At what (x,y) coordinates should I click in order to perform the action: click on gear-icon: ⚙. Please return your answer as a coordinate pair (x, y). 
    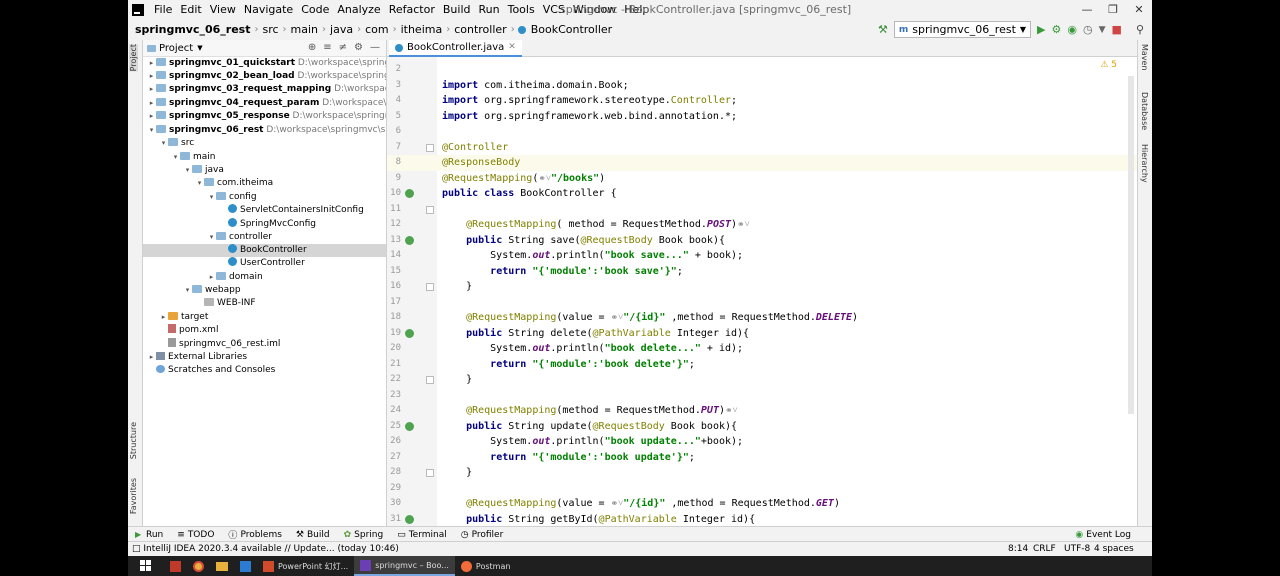
    Looking at the image, I should click on (358, 47).